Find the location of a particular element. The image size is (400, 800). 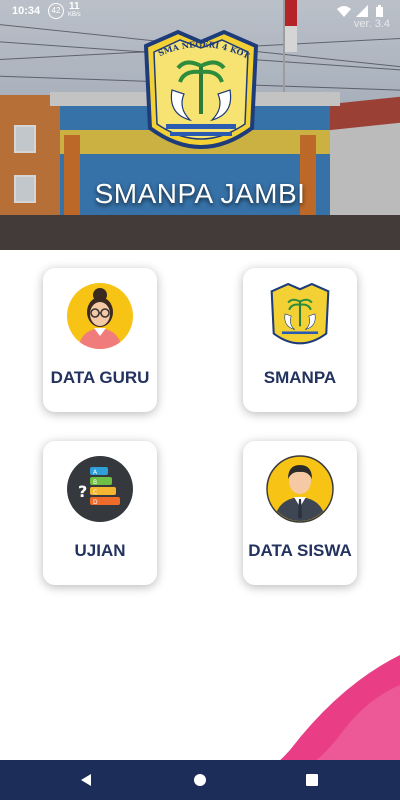

system-nav-bar is located at coordinates (200, 780).